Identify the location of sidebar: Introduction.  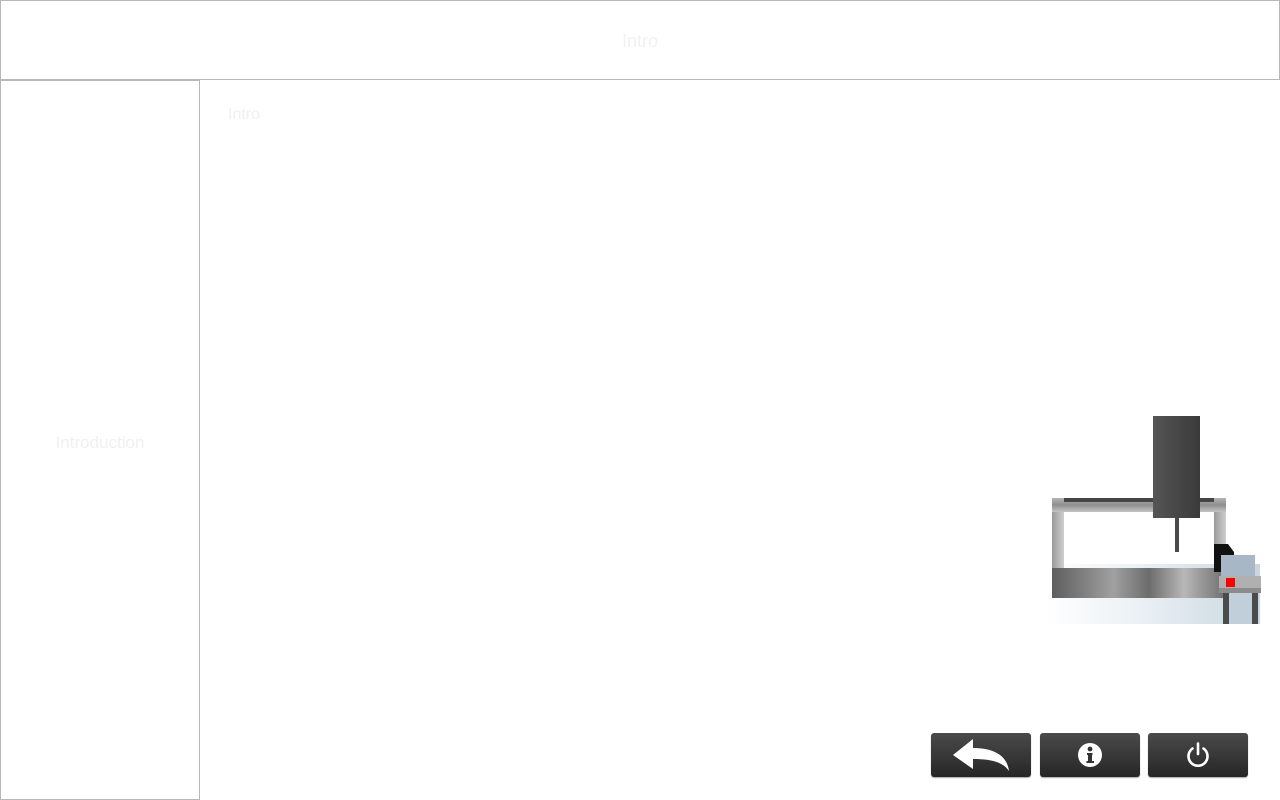
(100, 440).